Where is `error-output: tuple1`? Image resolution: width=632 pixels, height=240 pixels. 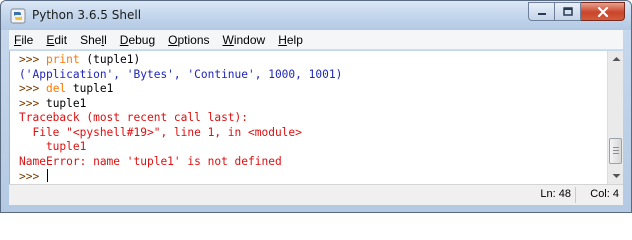 error-output: tuple1 is located at coordinates (53, 146).